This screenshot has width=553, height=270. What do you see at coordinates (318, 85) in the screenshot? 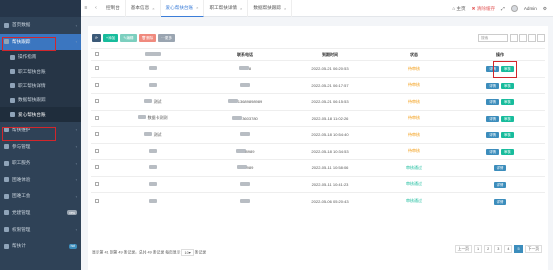
I see `table-row: 2022-05-21 06:17:57 待审核 详情 审核` at bounding box center [318, 85].